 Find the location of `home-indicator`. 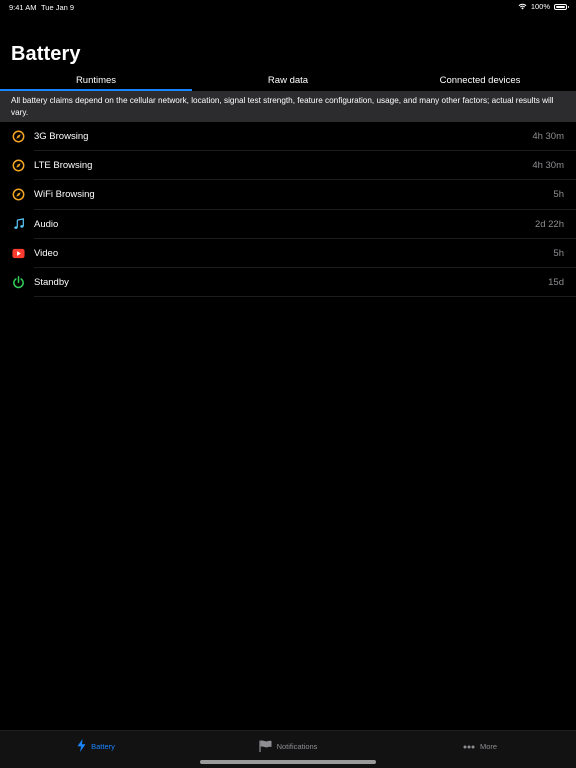

home-indicator is located at coordinates (288, 762).